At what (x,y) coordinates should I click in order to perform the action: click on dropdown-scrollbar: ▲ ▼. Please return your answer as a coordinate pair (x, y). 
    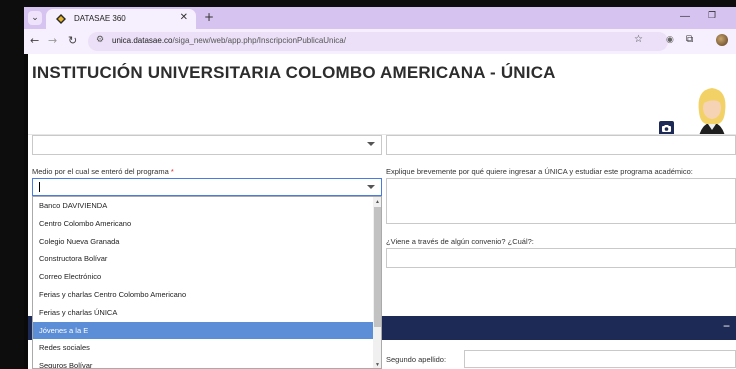
    Looking at the image, I should click on (377, 282).